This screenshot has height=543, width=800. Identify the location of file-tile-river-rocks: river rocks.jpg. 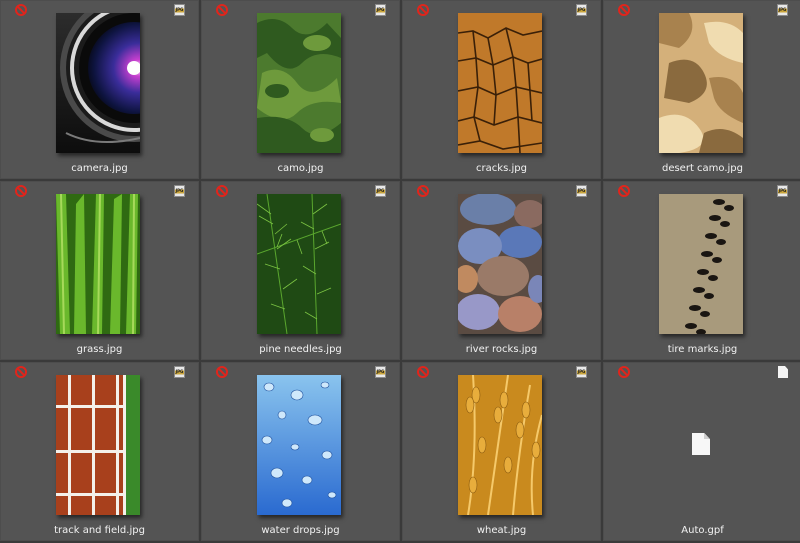
(501, 270).